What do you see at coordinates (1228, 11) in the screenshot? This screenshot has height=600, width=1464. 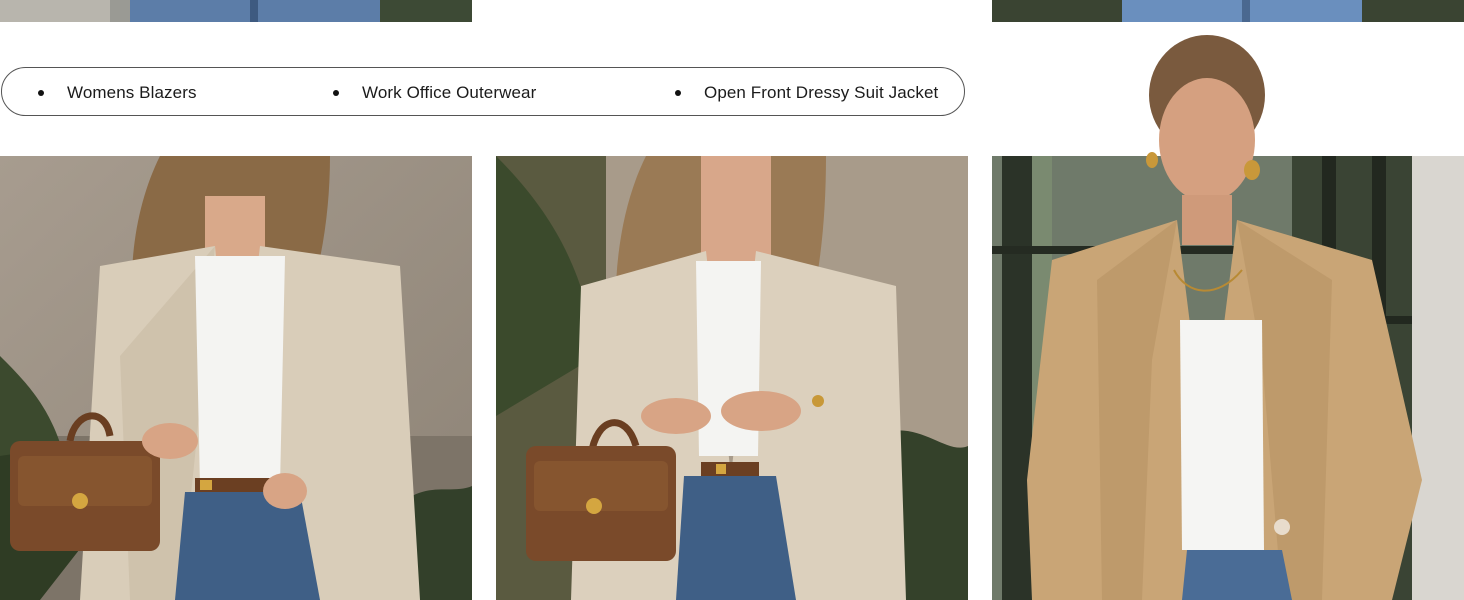 I see `photo-top-right-crop` at bounding box center [1228, 11].